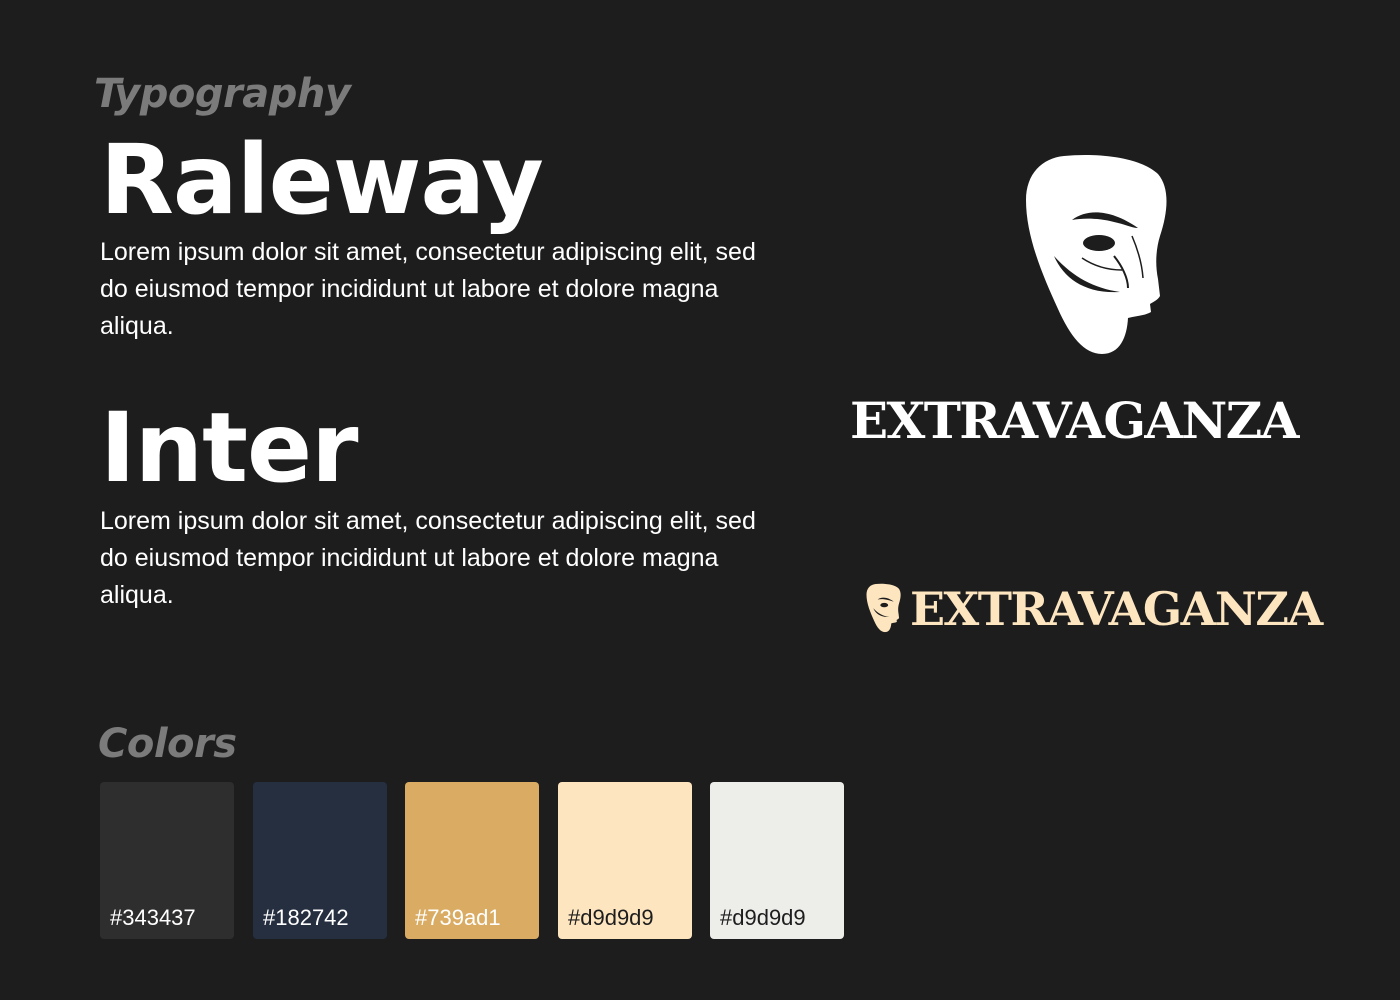  Describe the element at coordinates (222, 94) in the screenshot. I see `typography-heading: Typography` at that location.